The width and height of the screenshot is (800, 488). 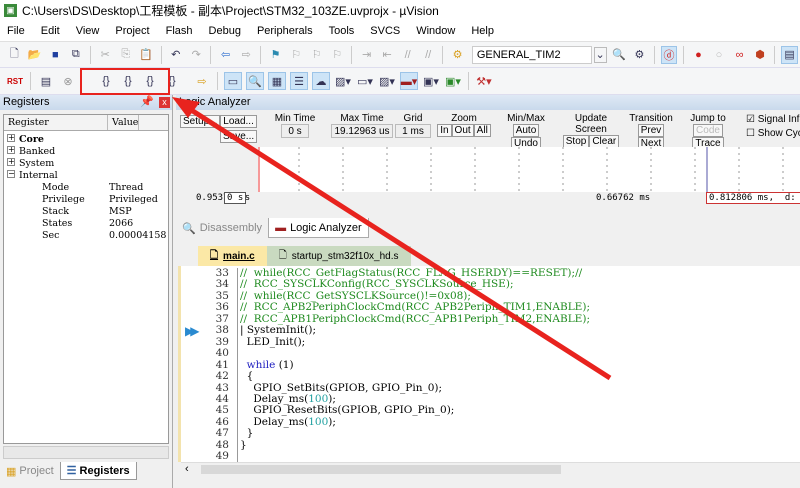 What do you see at coordinates (337, 55) in the screenshot?
I see `clear-bookmarks-icon: ⚐` at bounding box center [337, 55].